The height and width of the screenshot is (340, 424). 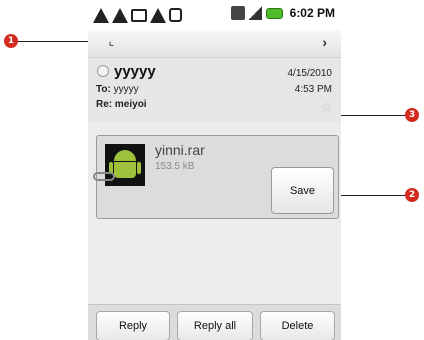 What do you see at coordinates (104, 104) in the screenshot?
I see `subject-label: Re:` at bounding box center [104, 104].